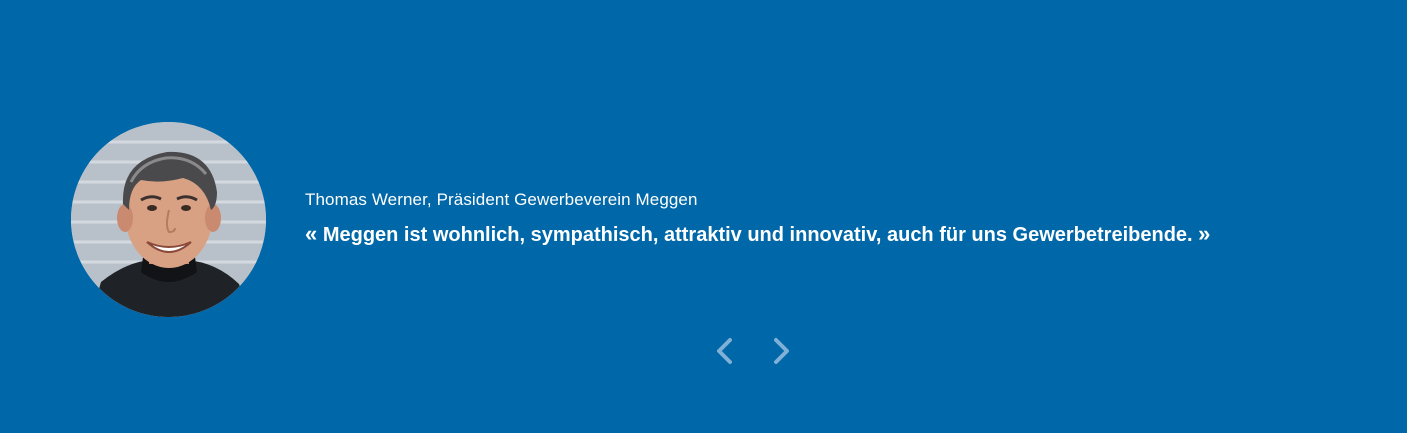  I want to click on next-slide-button, so click(781, 351).